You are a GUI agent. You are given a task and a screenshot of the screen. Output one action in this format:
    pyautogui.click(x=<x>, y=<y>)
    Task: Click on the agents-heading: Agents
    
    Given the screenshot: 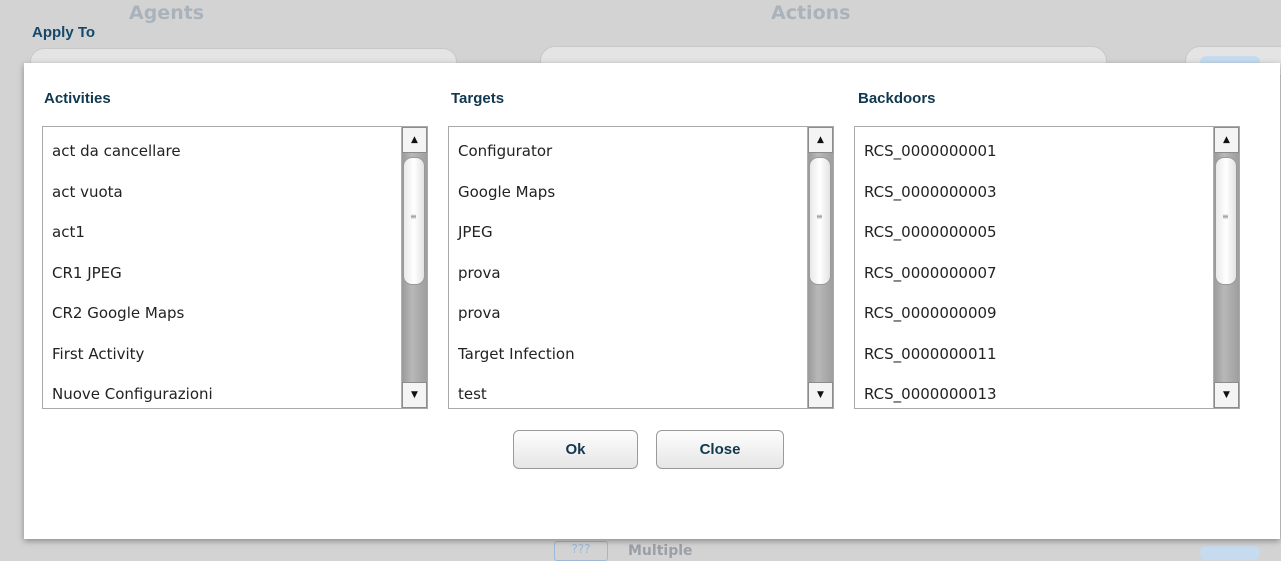 What is the action you would take?
    pyautogui.click(x=167, y=13)
    